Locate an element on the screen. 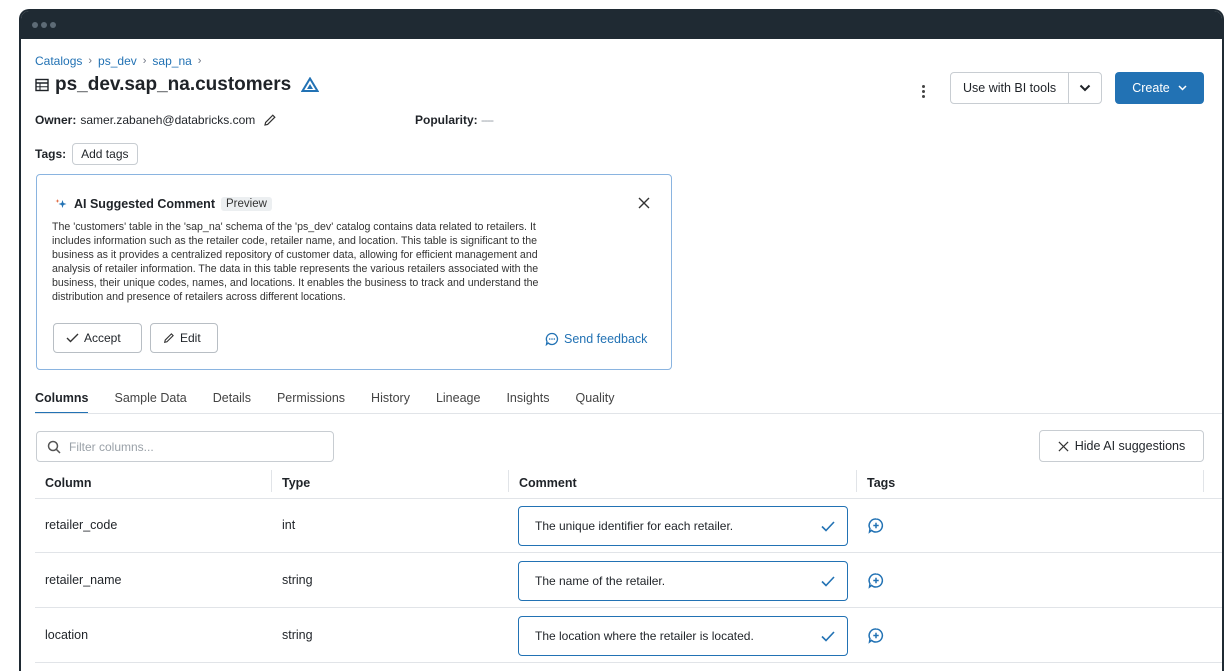 The width and height of the screenshot is (1231, 671). tab-quality: Quality is located at coordinates (595, 402).